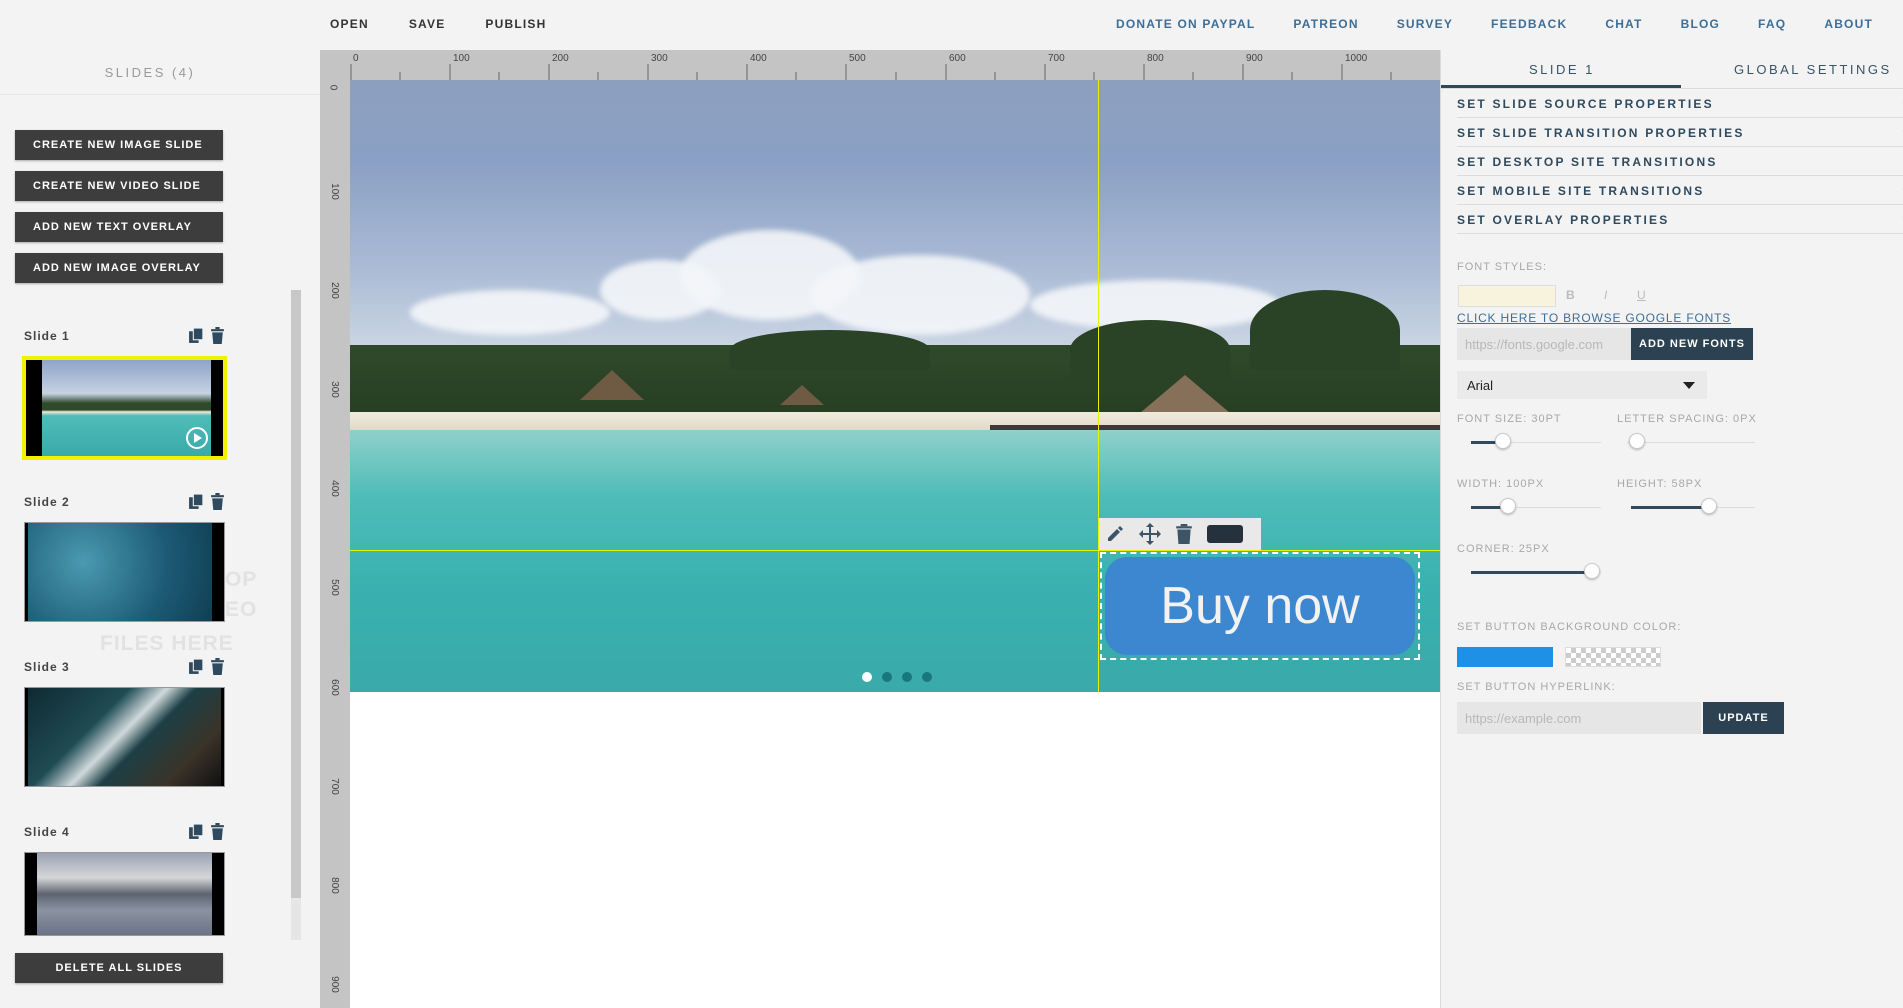  What do you see at coordinates (1562, 69) in the screenshot?
I see `tab-slide-1: SLIDE 1` at bounding box center [1562, 69].